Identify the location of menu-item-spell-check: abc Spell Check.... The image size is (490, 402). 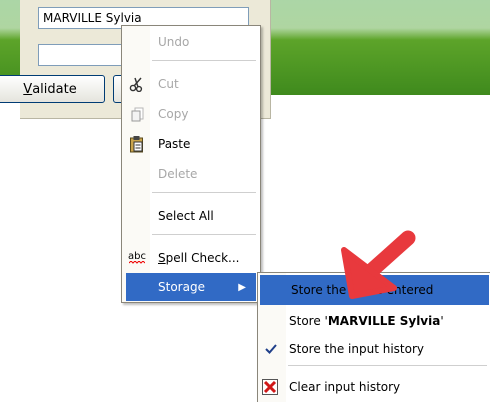
(191, 258).